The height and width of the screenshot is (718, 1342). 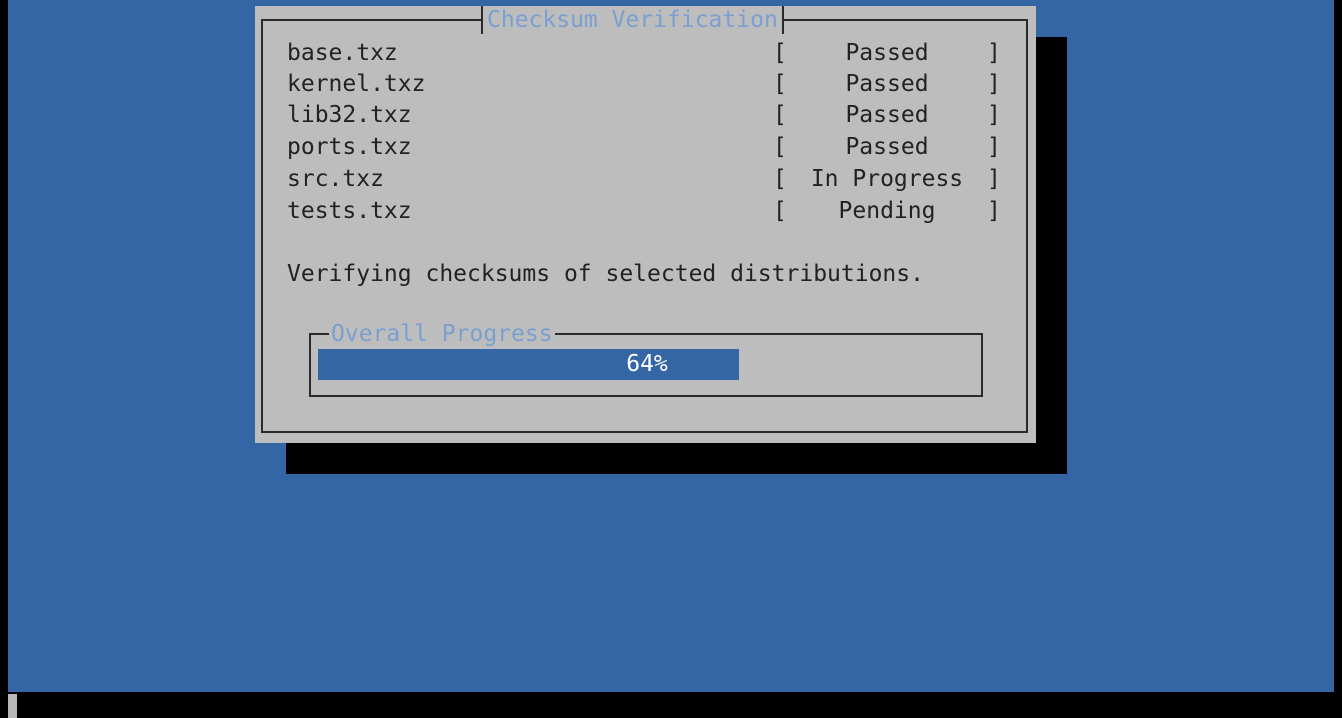 What do you see at coordinates (349, 211) in the screenshot?
I see `file-name: tests.txz` at bounding box center [349, 211].